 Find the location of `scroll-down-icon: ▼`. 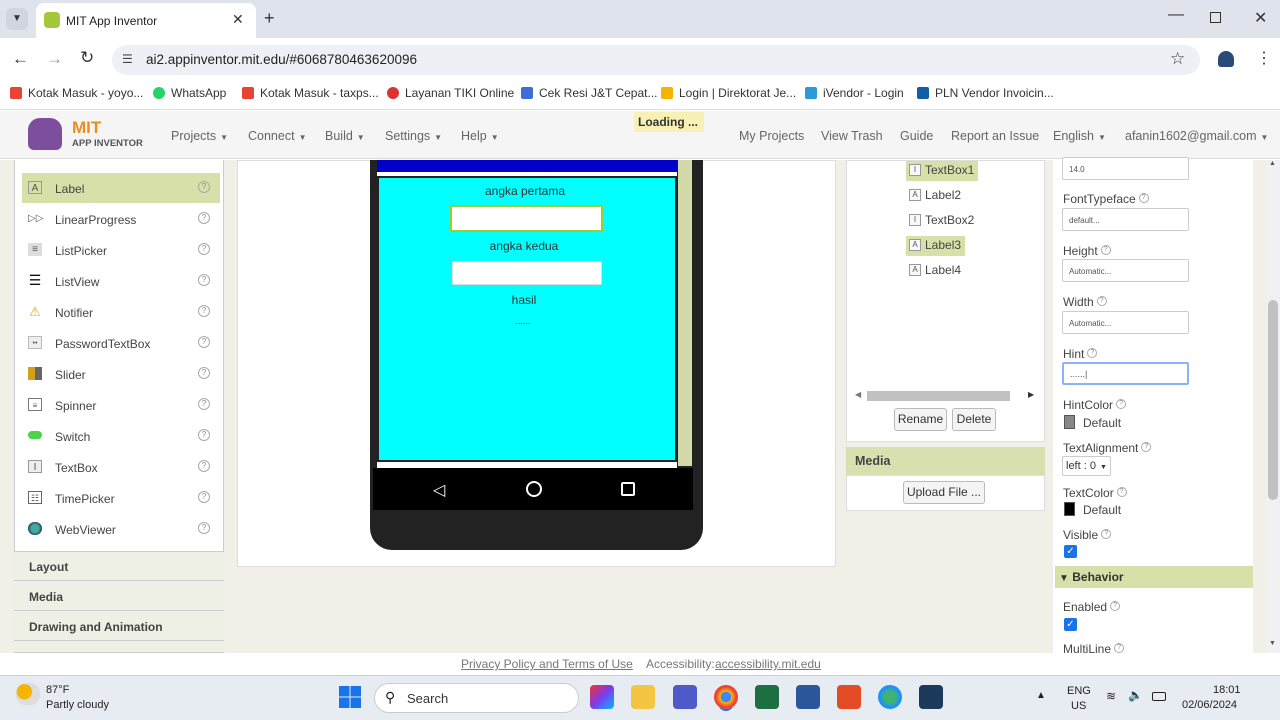

scroll-down-icon: ▼ is located at coordinates (1272, 643).